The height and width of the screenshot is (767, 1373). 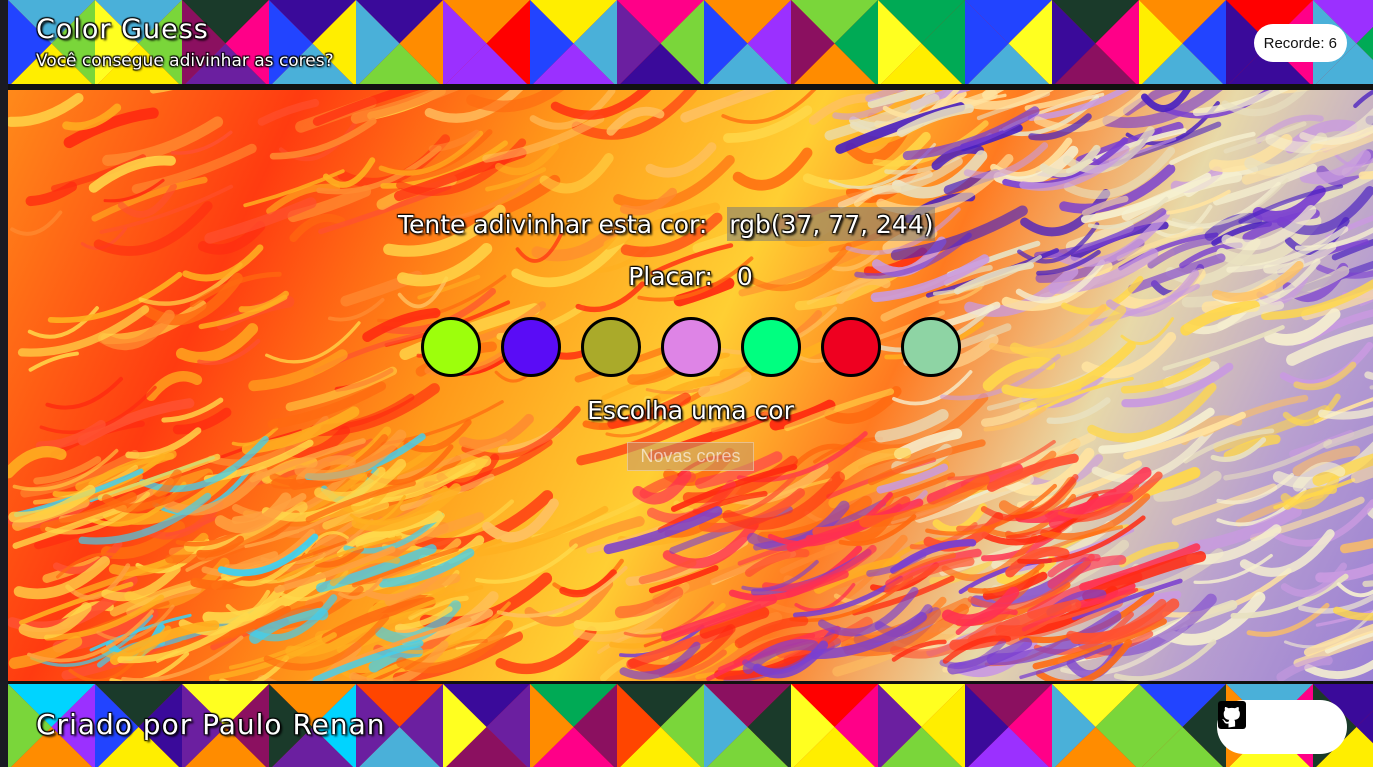 What do you see at coordinates (690, 724) in the screenshot?
I see `footer: Criado por Paulo Renan` at bounding box center [690, 724].